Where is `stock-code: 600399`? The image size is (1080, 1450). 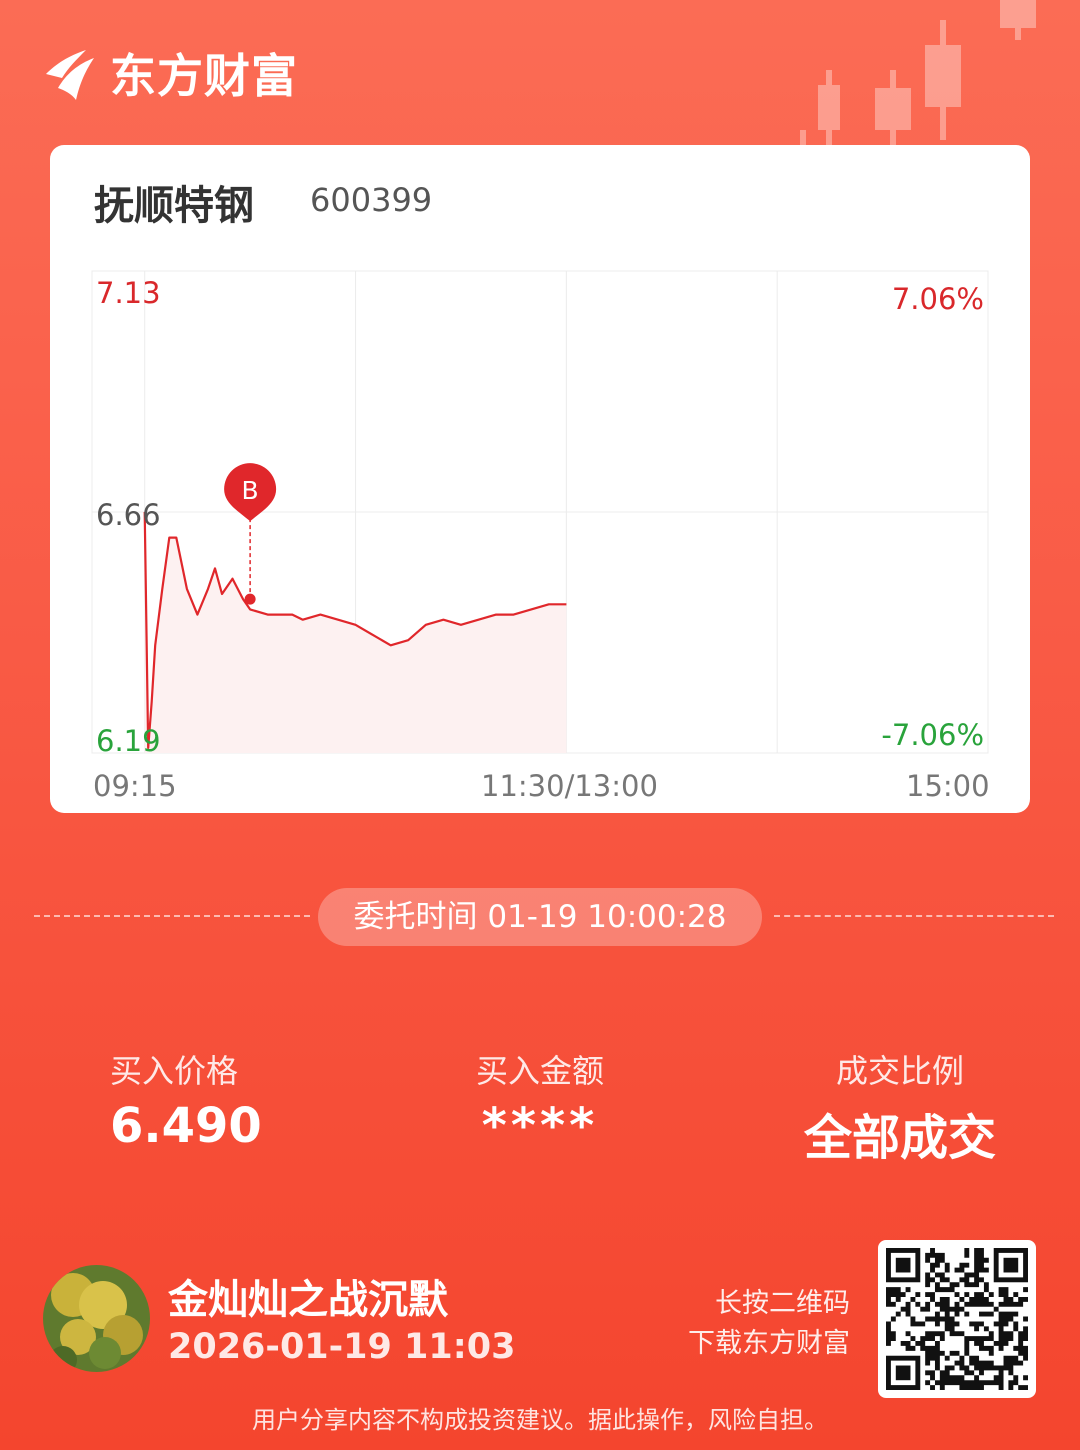
stock-code: 600399 is located at coordinates (371, 200).